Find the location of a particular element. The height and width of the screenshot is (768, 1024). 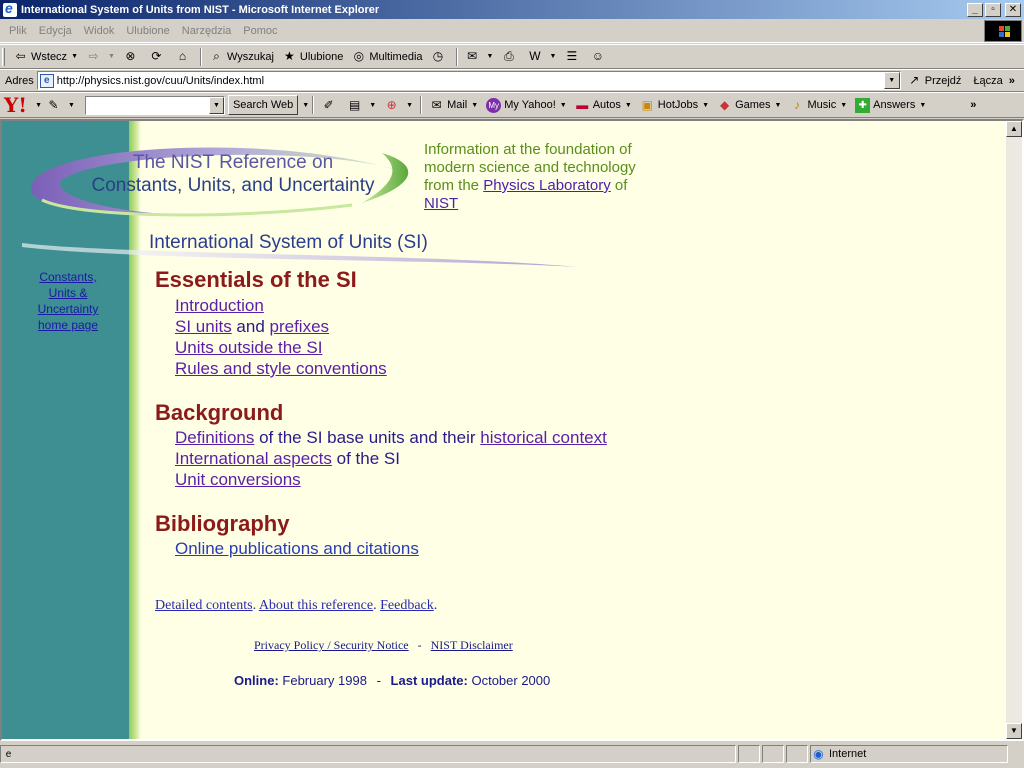

si-units-link: SI units is located at coordinates (203, 326).